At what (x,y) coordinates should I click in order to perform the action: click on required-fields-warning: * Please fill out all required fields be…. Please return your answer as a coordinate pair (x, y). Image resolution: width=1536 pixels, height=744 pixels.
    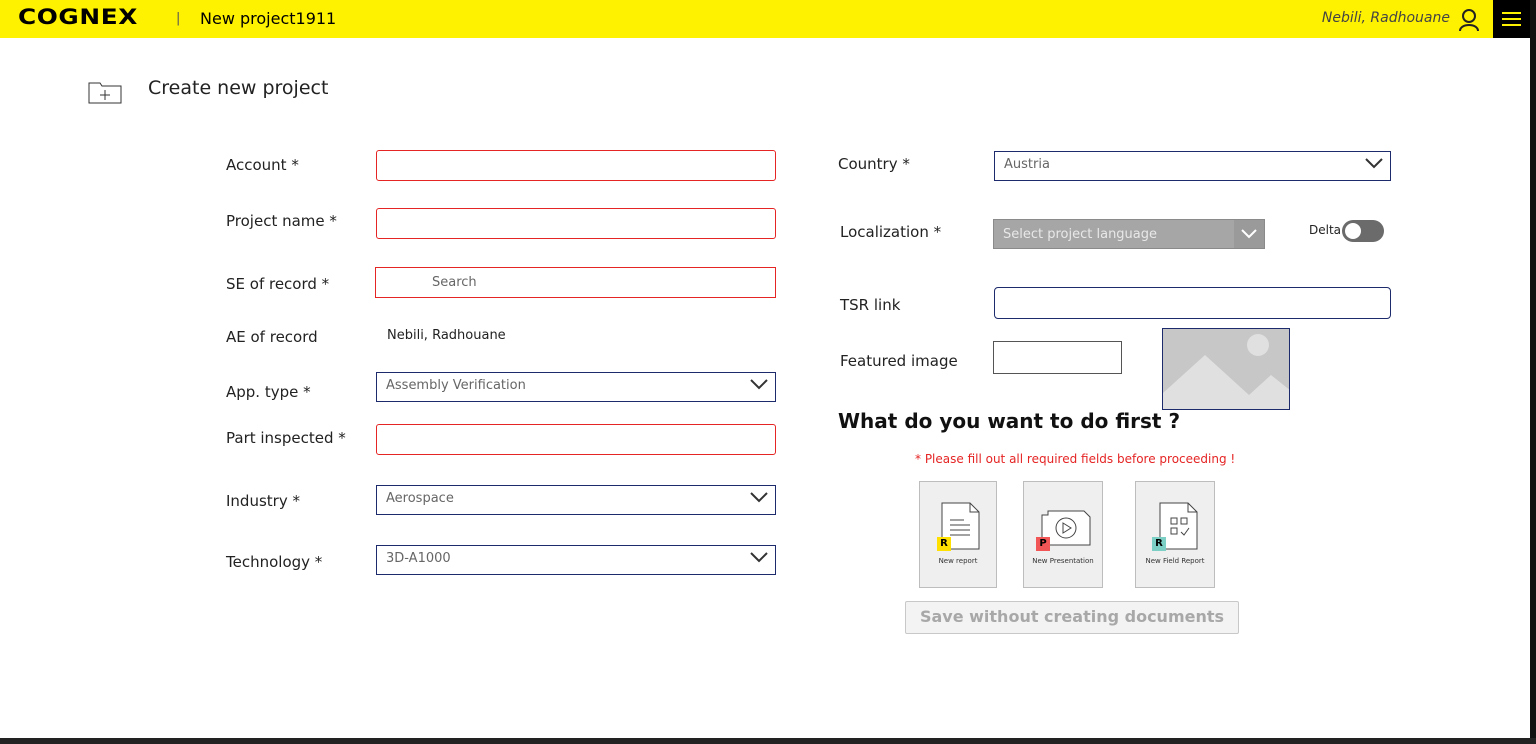
    Looking at the image, I should click on (1075, 459).